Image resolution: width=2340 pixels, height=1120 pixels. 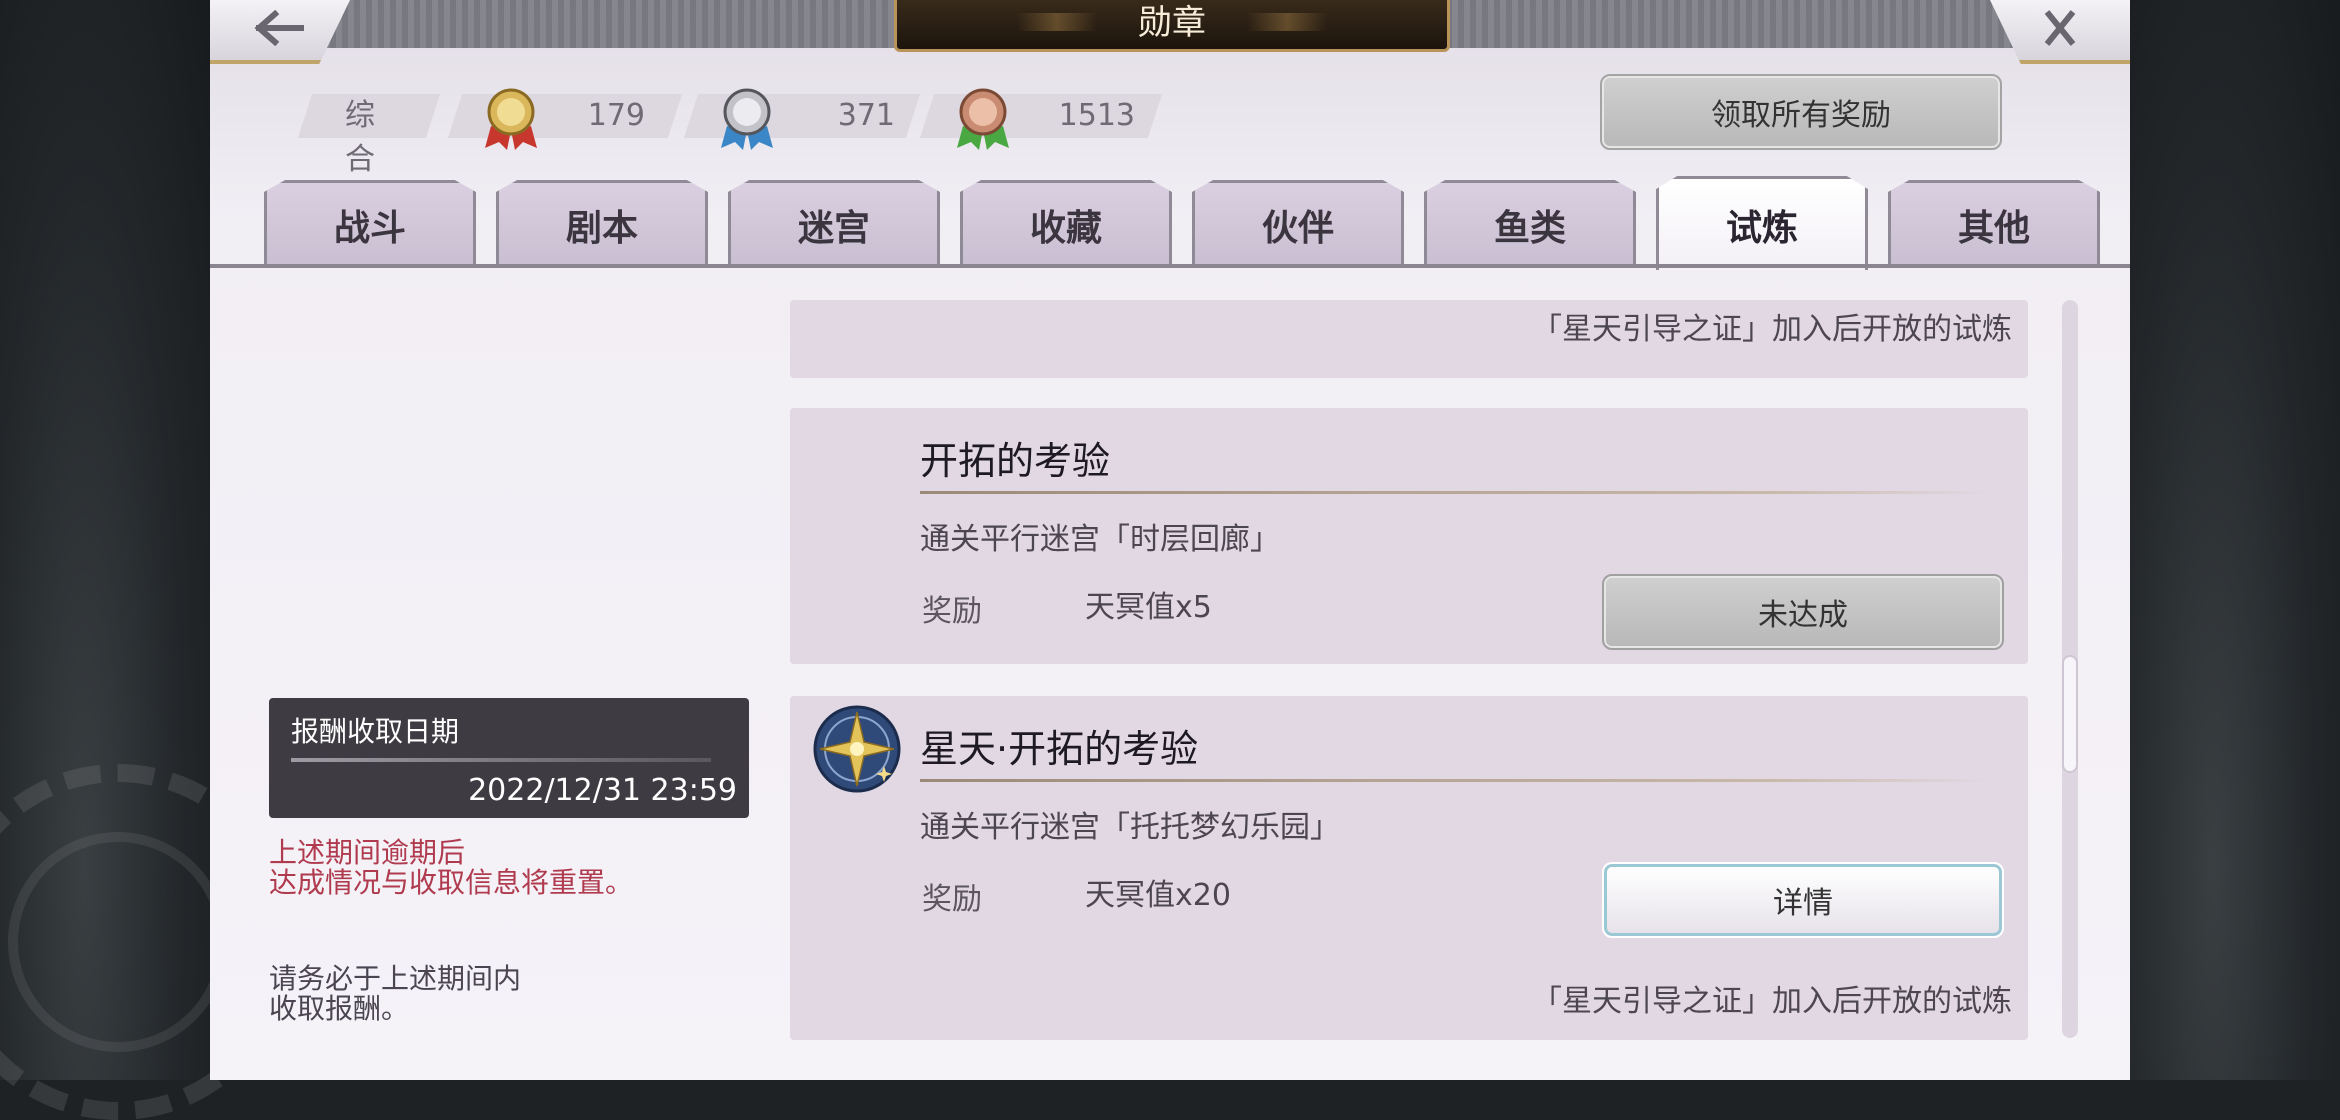 I want to click on deadline-box: 报酬收取日期 2022/12/31 23:59, so click(x=509, y=758).